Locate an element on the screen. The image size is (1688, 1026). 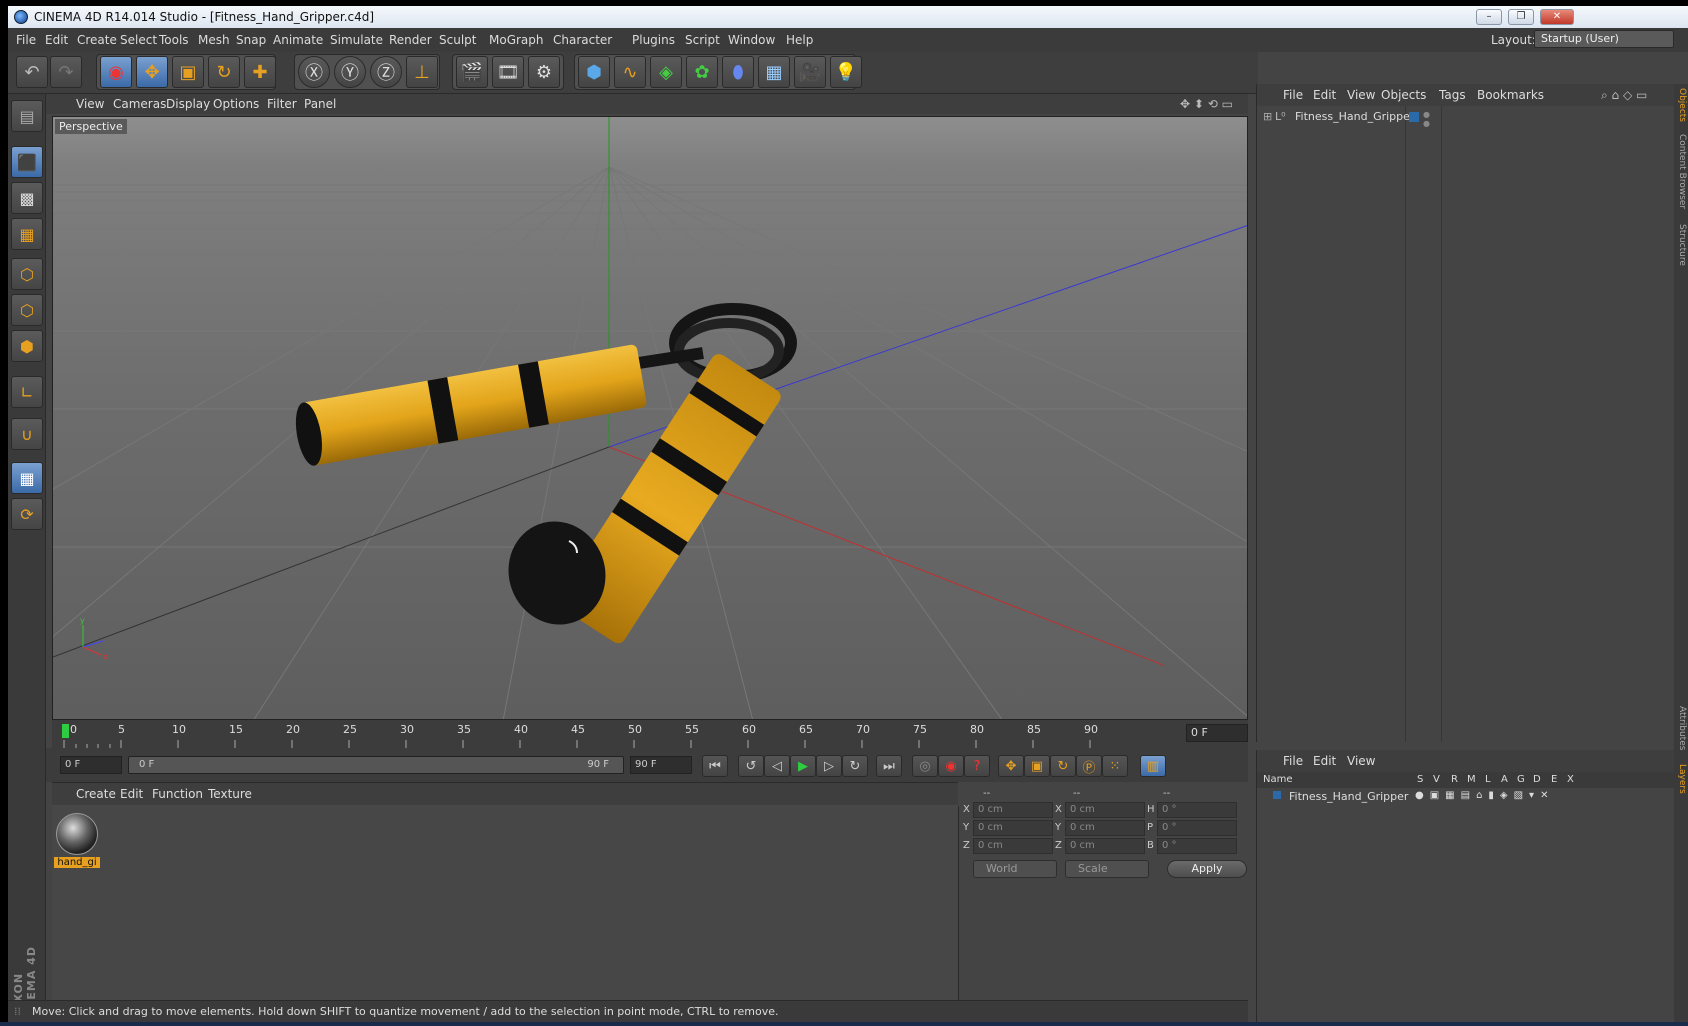
obj-menu-file: File is located at coordinates (1293, 95).